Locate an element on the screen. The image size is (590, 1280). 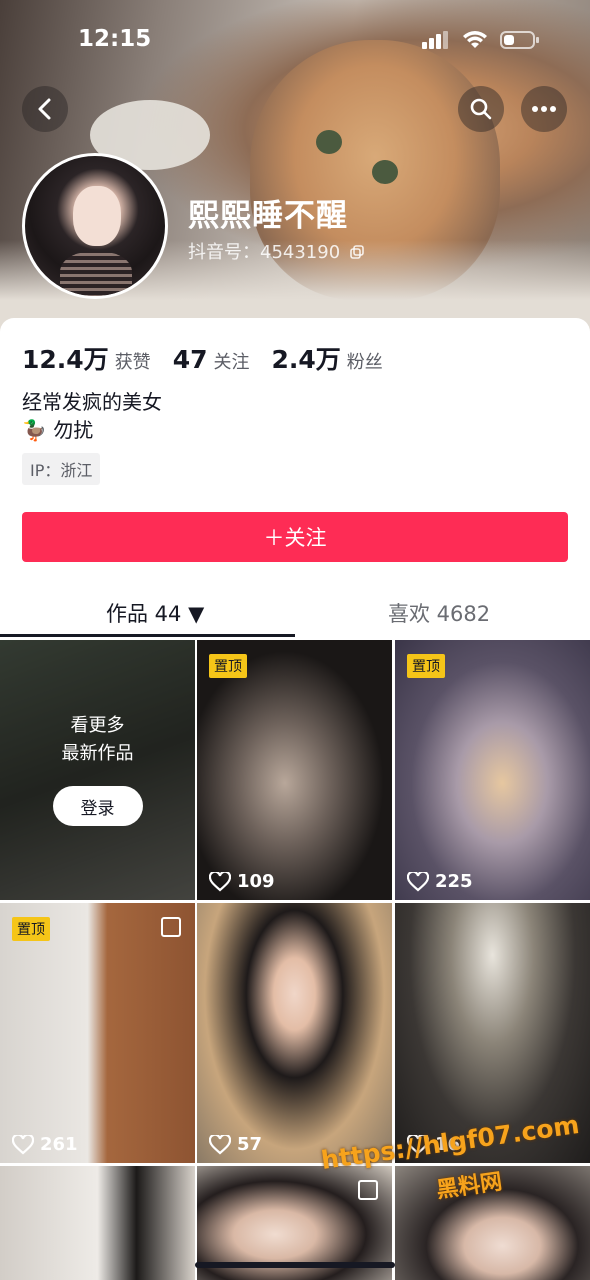
login-overlay: 看更多 最新作品 登录 is located at coordinates (97, 770).